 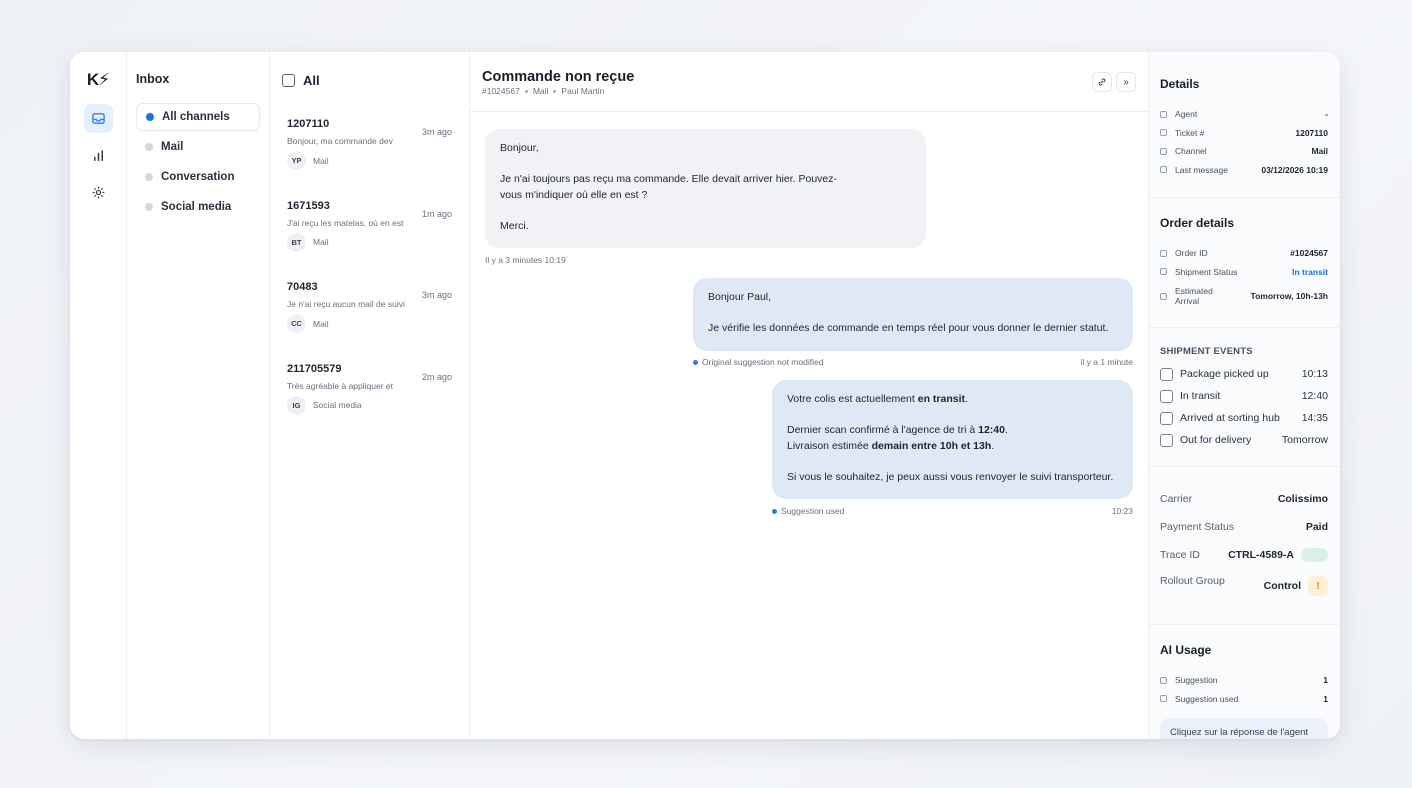 I want to click on message-time: il y a 1 minute, so click(x=1107, y=362).